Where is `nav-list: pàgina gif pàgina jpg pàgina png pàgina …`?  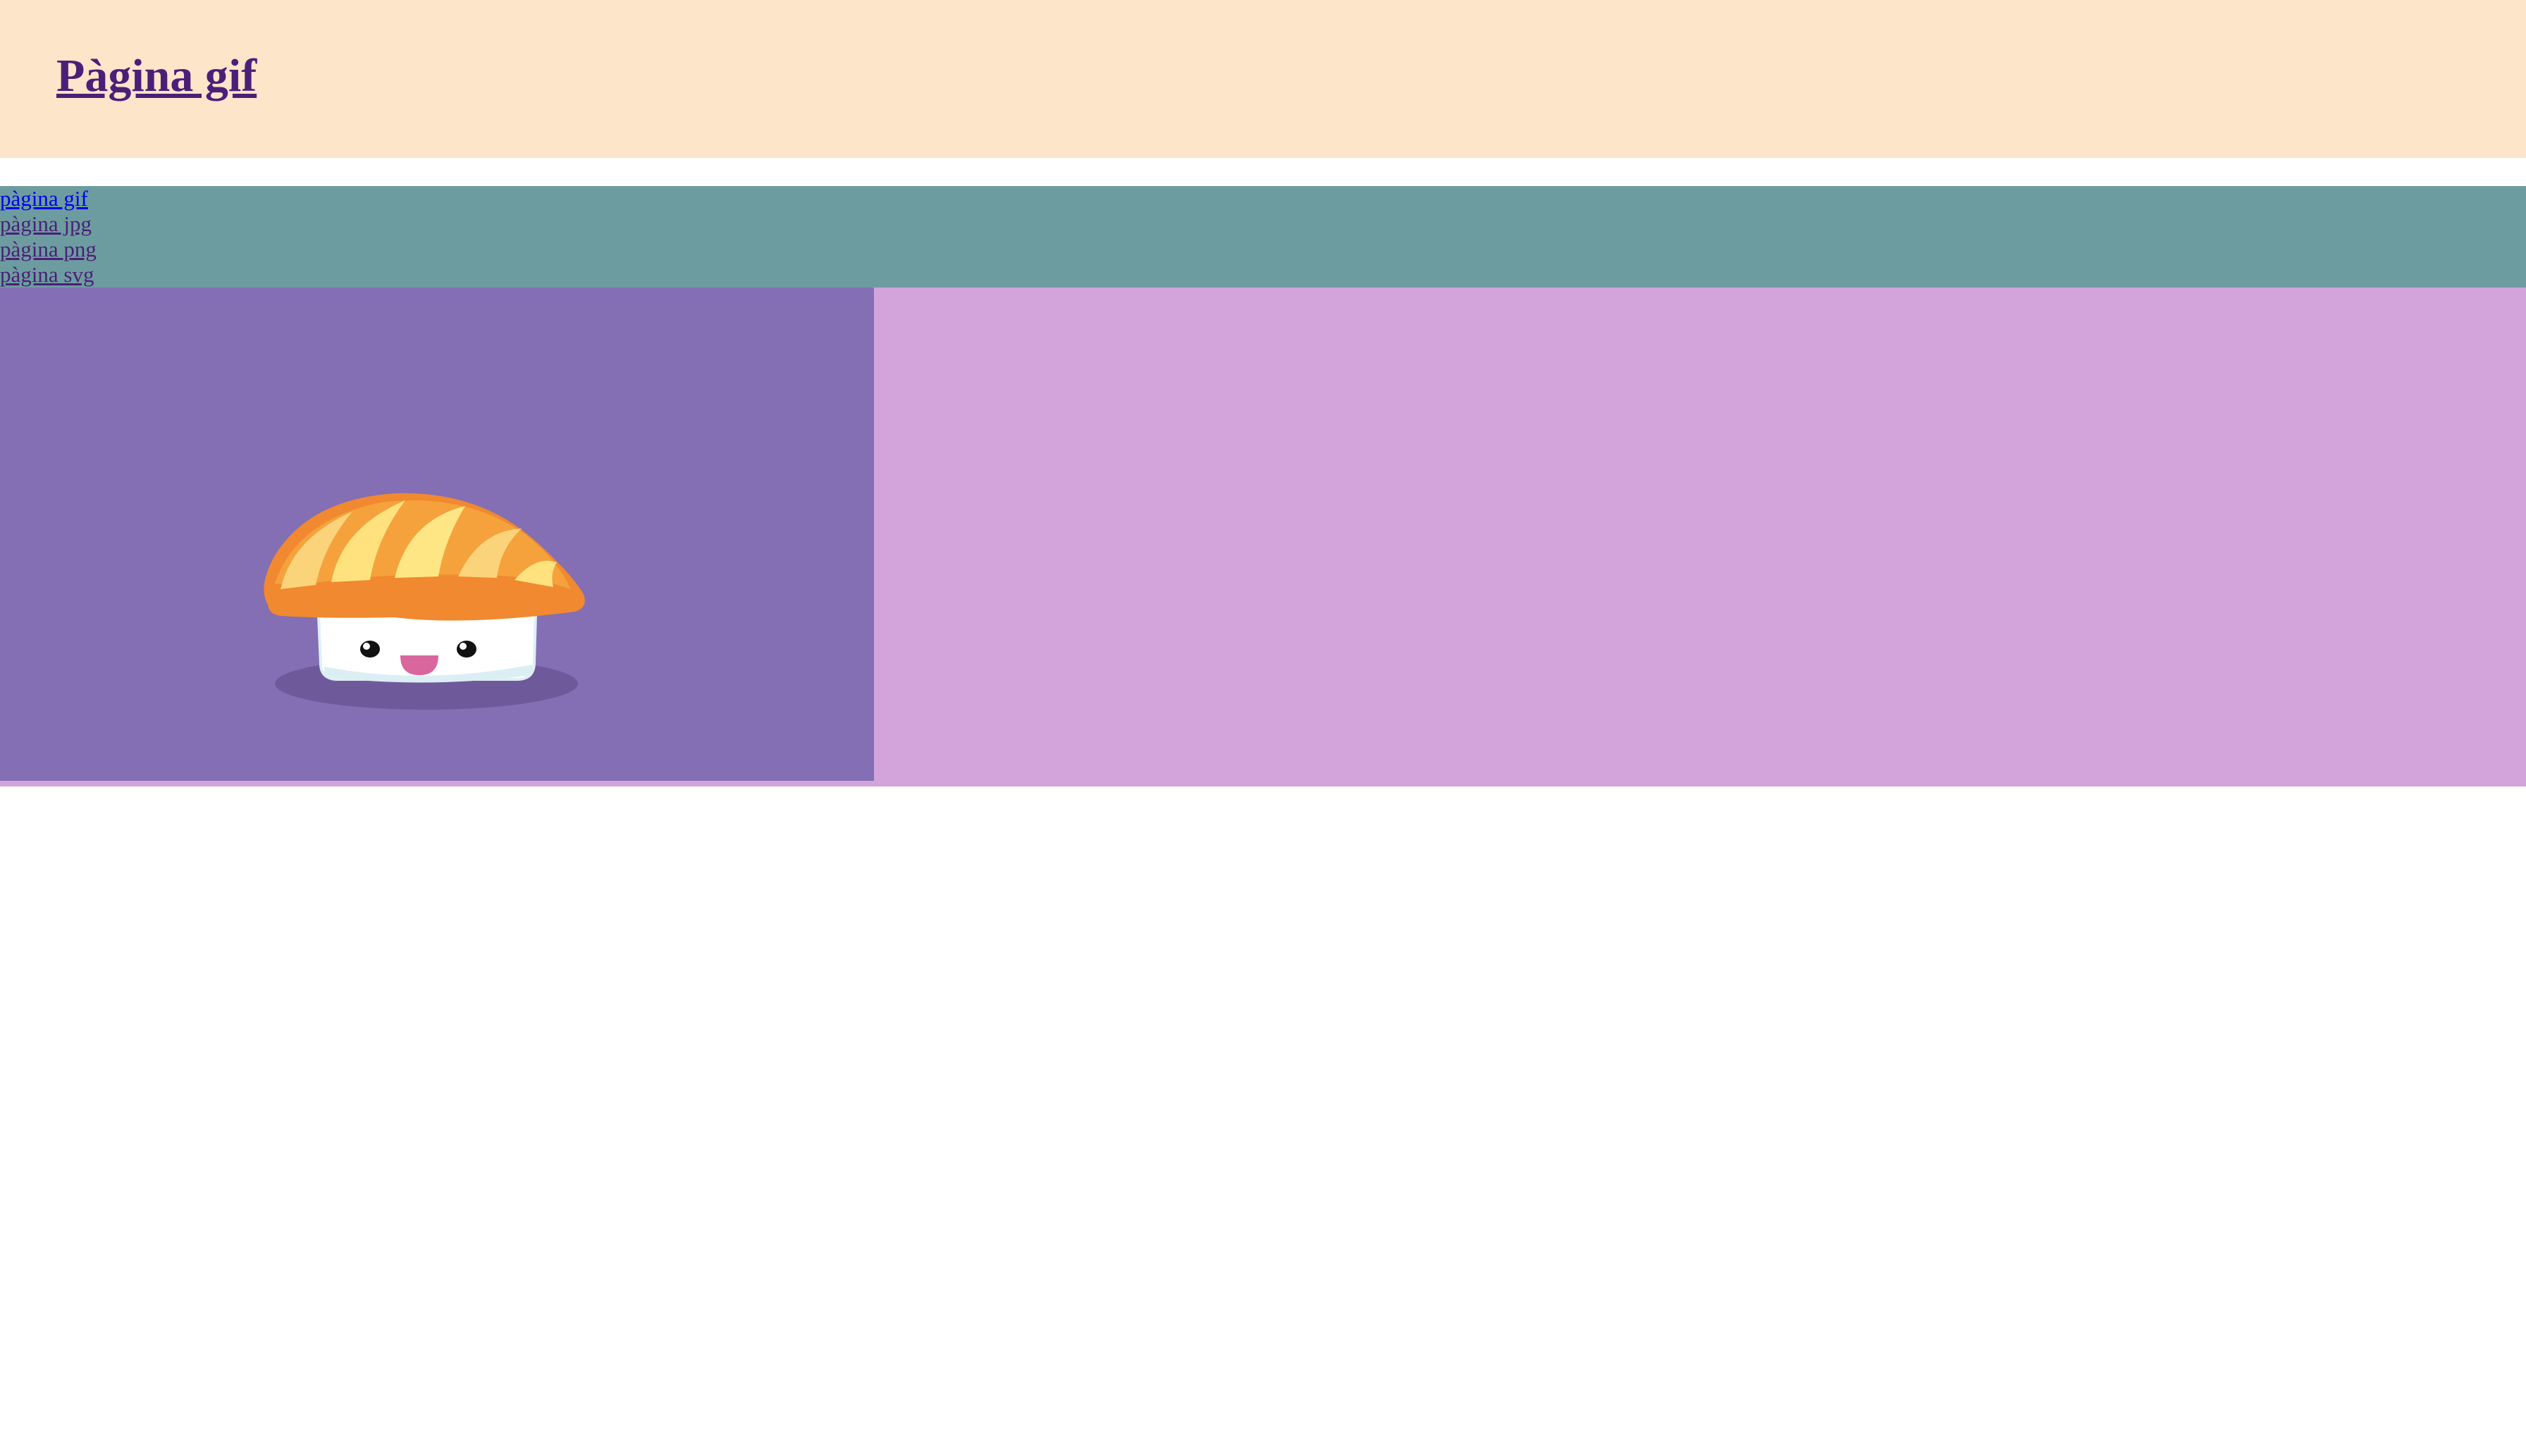
nav-list: pàgina gif pàgina jpg pàgina png pàgina … is located at coordinates (1263, 237).